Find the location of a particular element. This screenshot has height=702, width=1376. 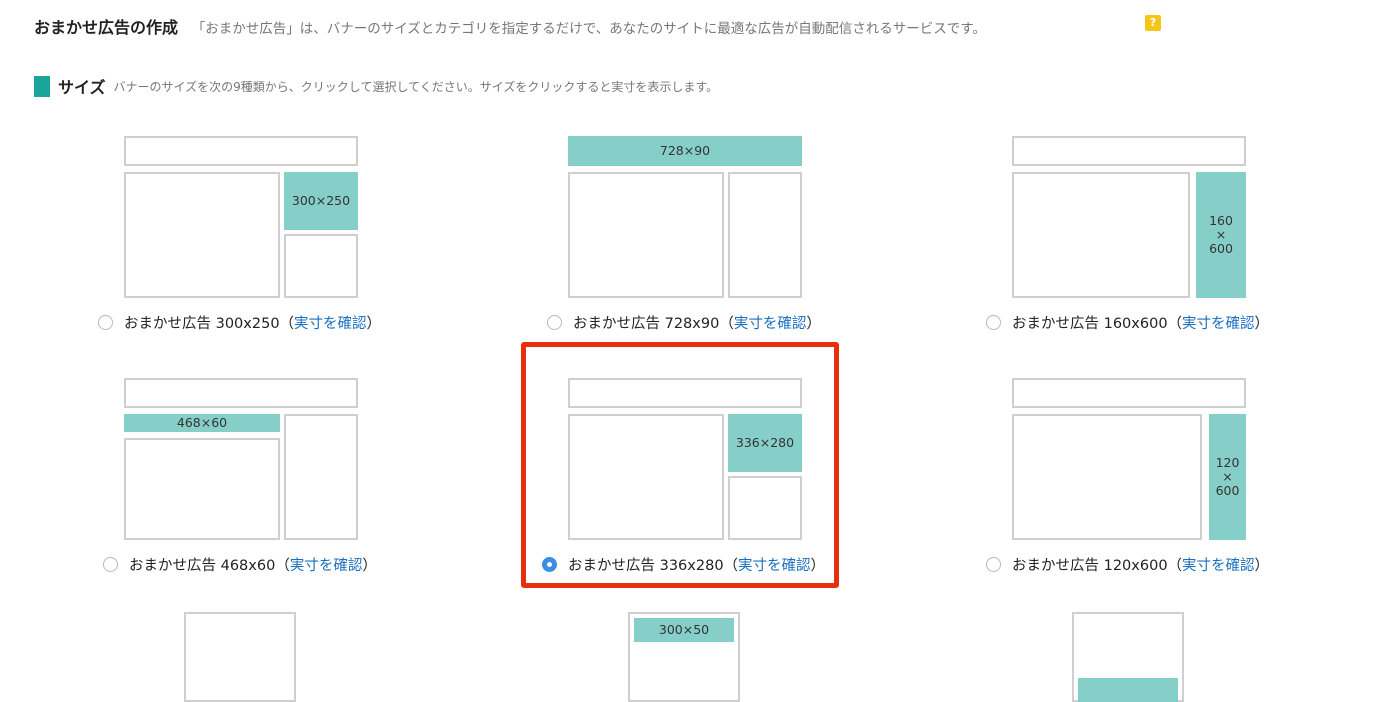

size-option-120x600: おまかせ広告 120x600 （実寸を確認） is located at coordinates (1127, 564).